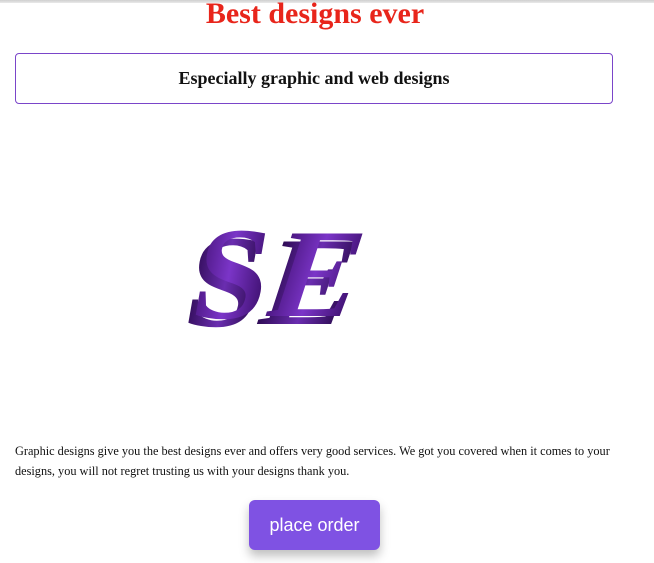 Image resolution: width=654 pixels, height=563 pixels. I want to click on logo-face: S E, so click(283, 273).